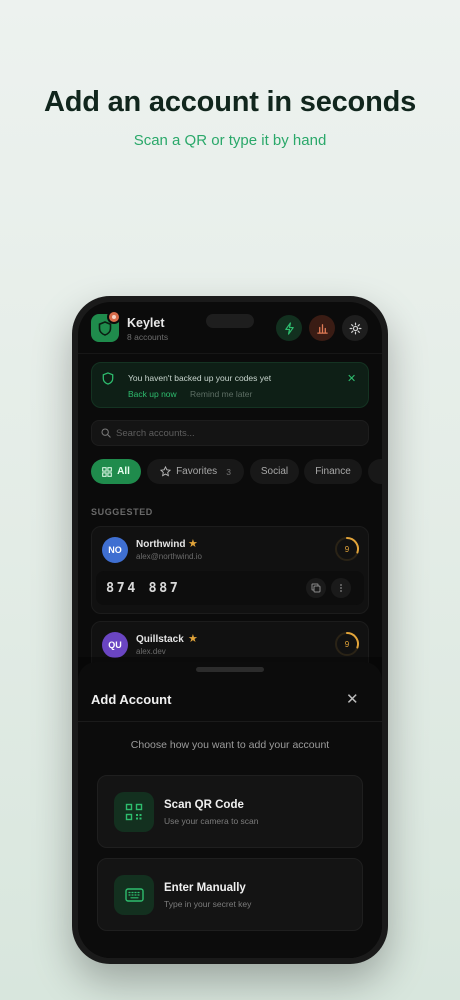 The image size is (460, 1000). I want to click on account-count: 8 accounts, so click(148, 337).